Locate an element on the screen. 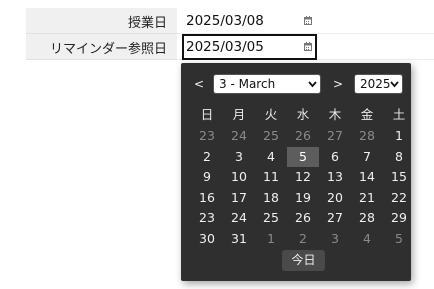  calendar-day: 10 is located at coordinates (239, 177).